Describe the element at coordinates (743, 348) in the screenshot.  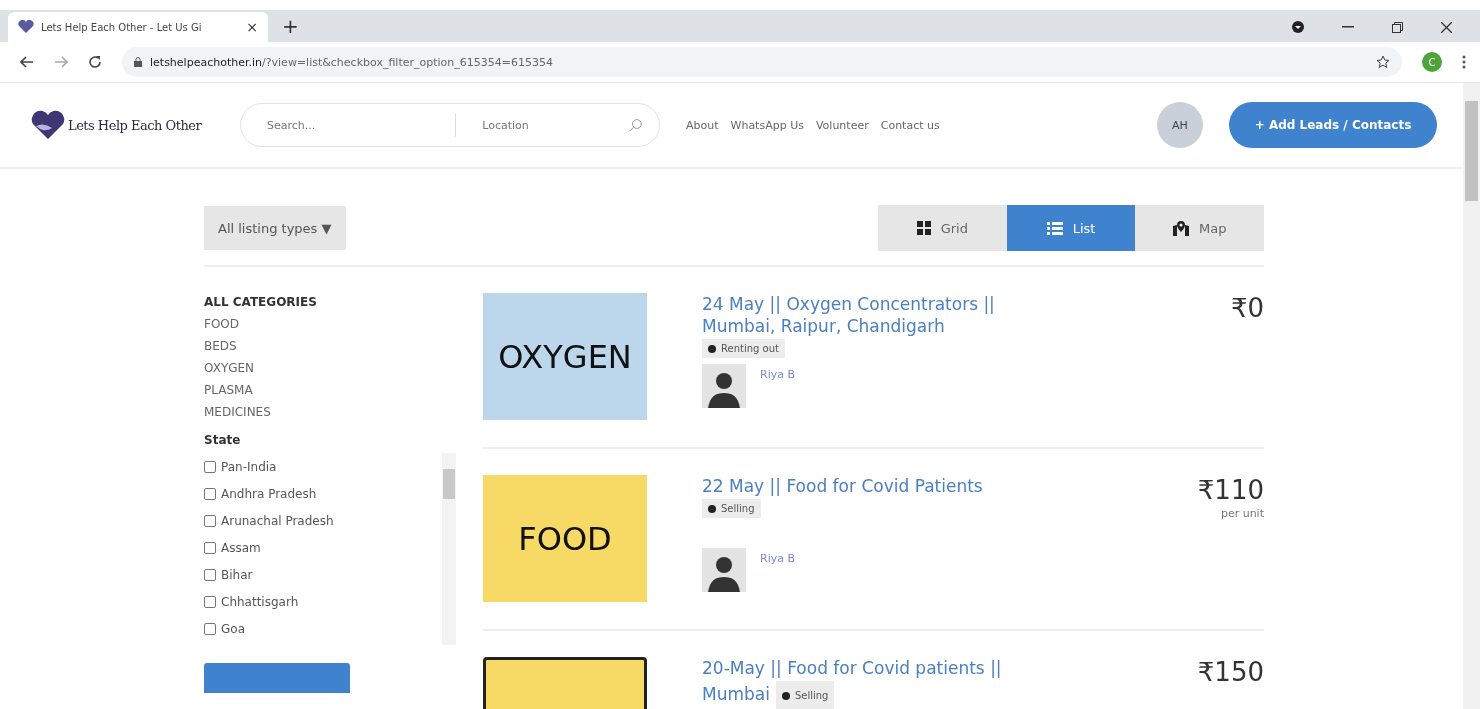
I see `listing-status-badge: Renting out` at that location.